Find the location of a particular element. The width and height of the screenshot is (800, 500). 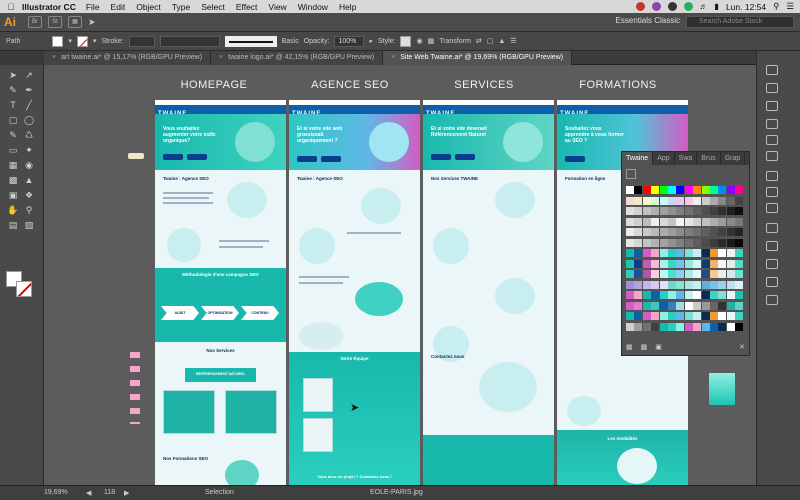

stroke-weight-field is located at coordinates (141, 41).